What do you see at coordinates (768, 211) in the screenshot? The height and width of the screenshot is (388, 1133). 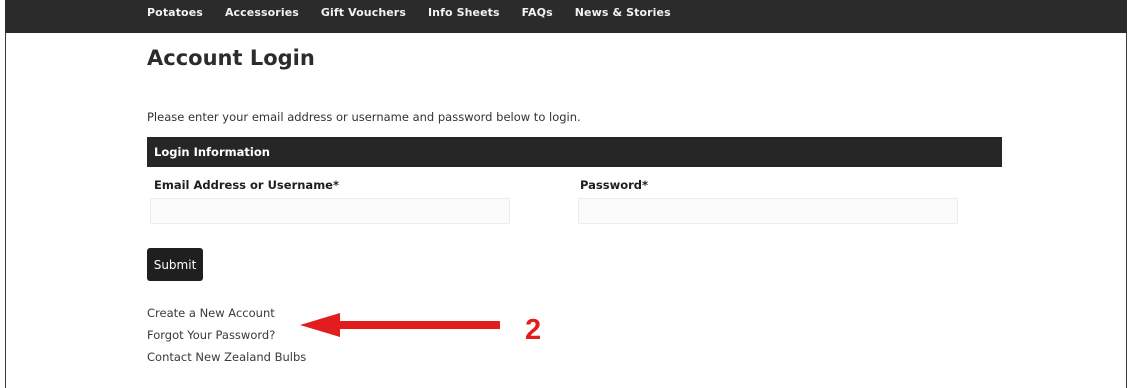 I see `password-input` at bounding box center [768, 211].